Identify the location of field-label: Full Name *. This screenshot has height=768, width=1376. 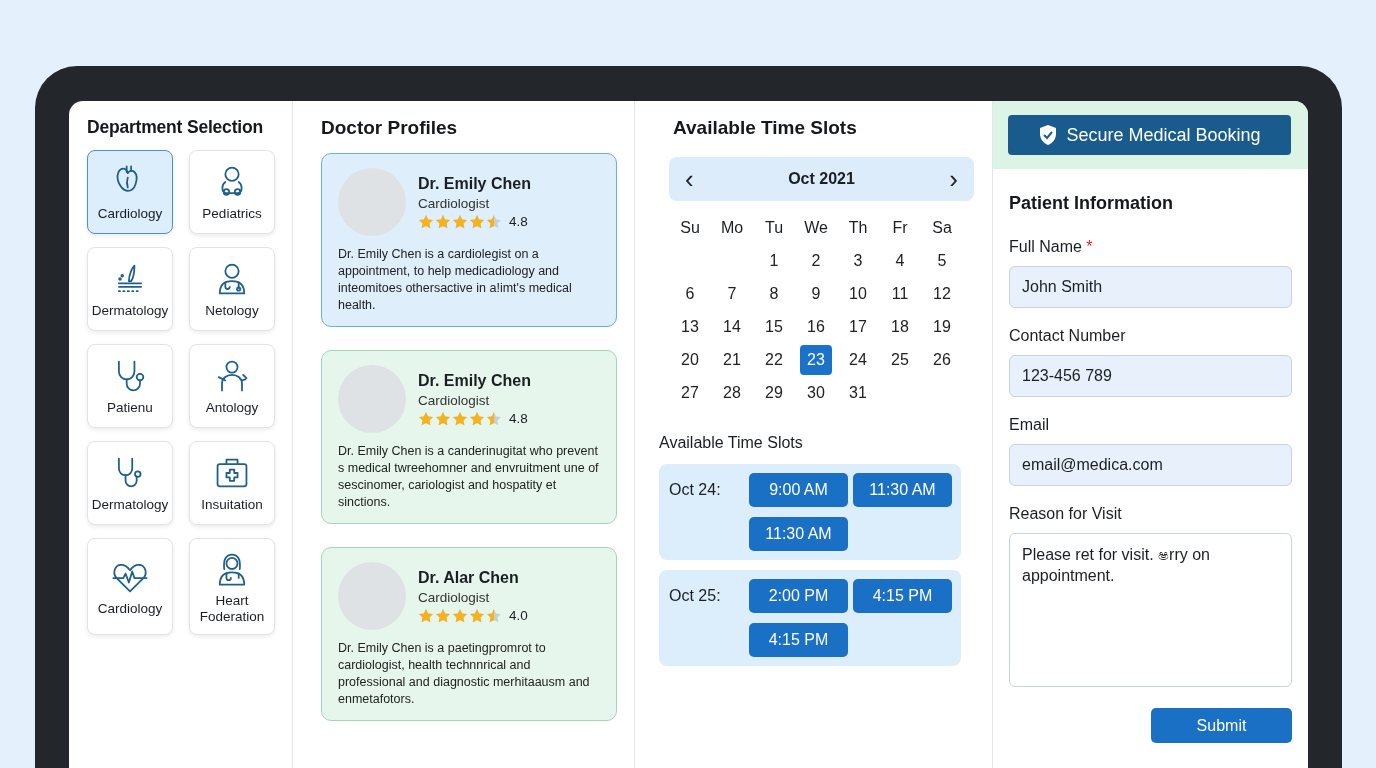
(1051, 247).